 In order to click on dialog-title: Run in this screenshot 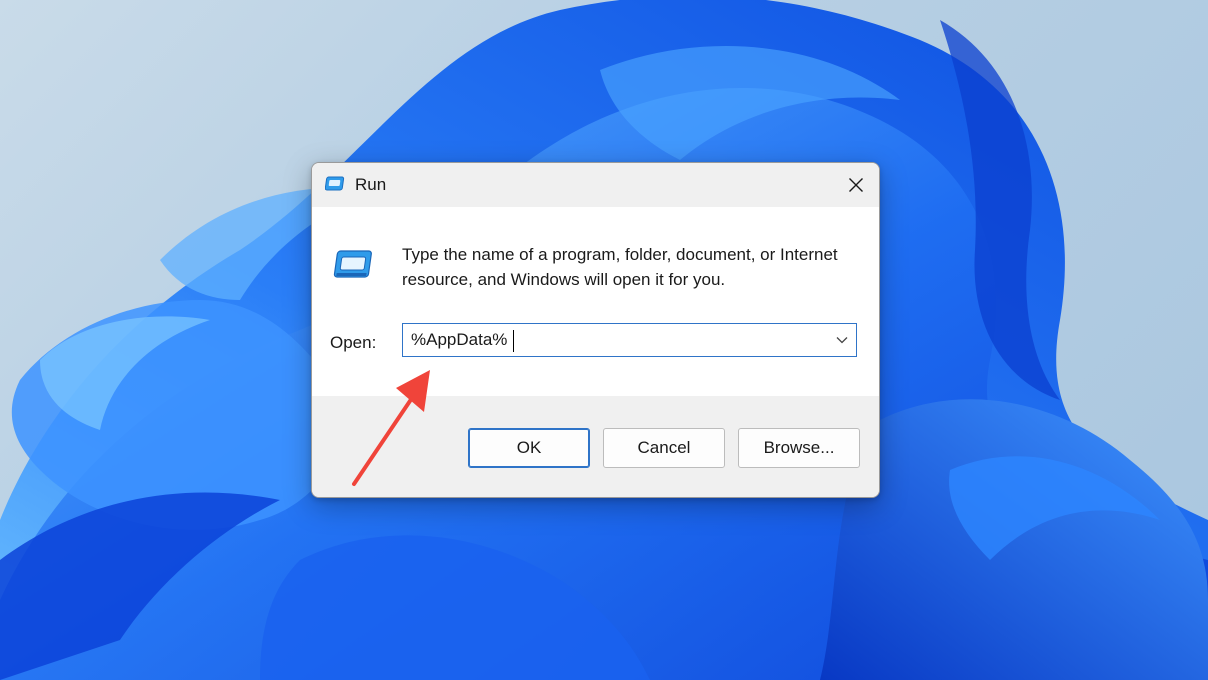, I will do `click(371, 184)`.